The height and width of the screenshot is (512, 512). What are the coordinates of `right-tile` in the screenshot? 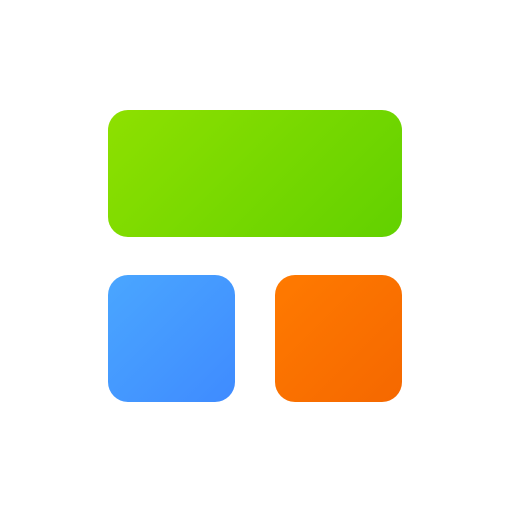 It's located at (338, 338).